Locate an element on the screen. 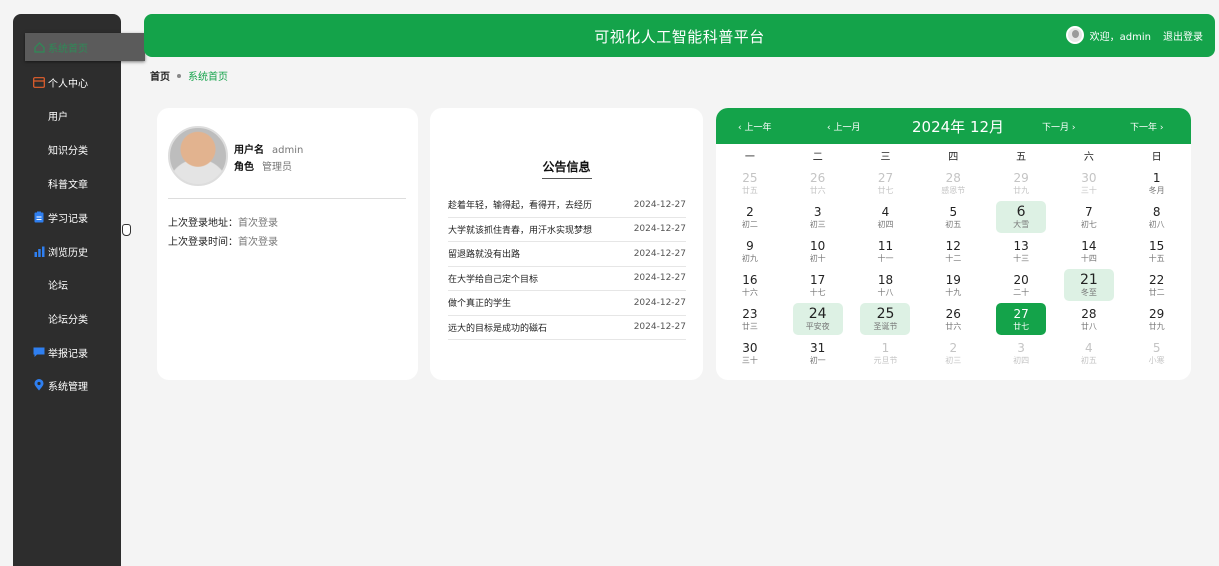  calendar-day-cell: 4 初四 is located at coordinates (885, 217).